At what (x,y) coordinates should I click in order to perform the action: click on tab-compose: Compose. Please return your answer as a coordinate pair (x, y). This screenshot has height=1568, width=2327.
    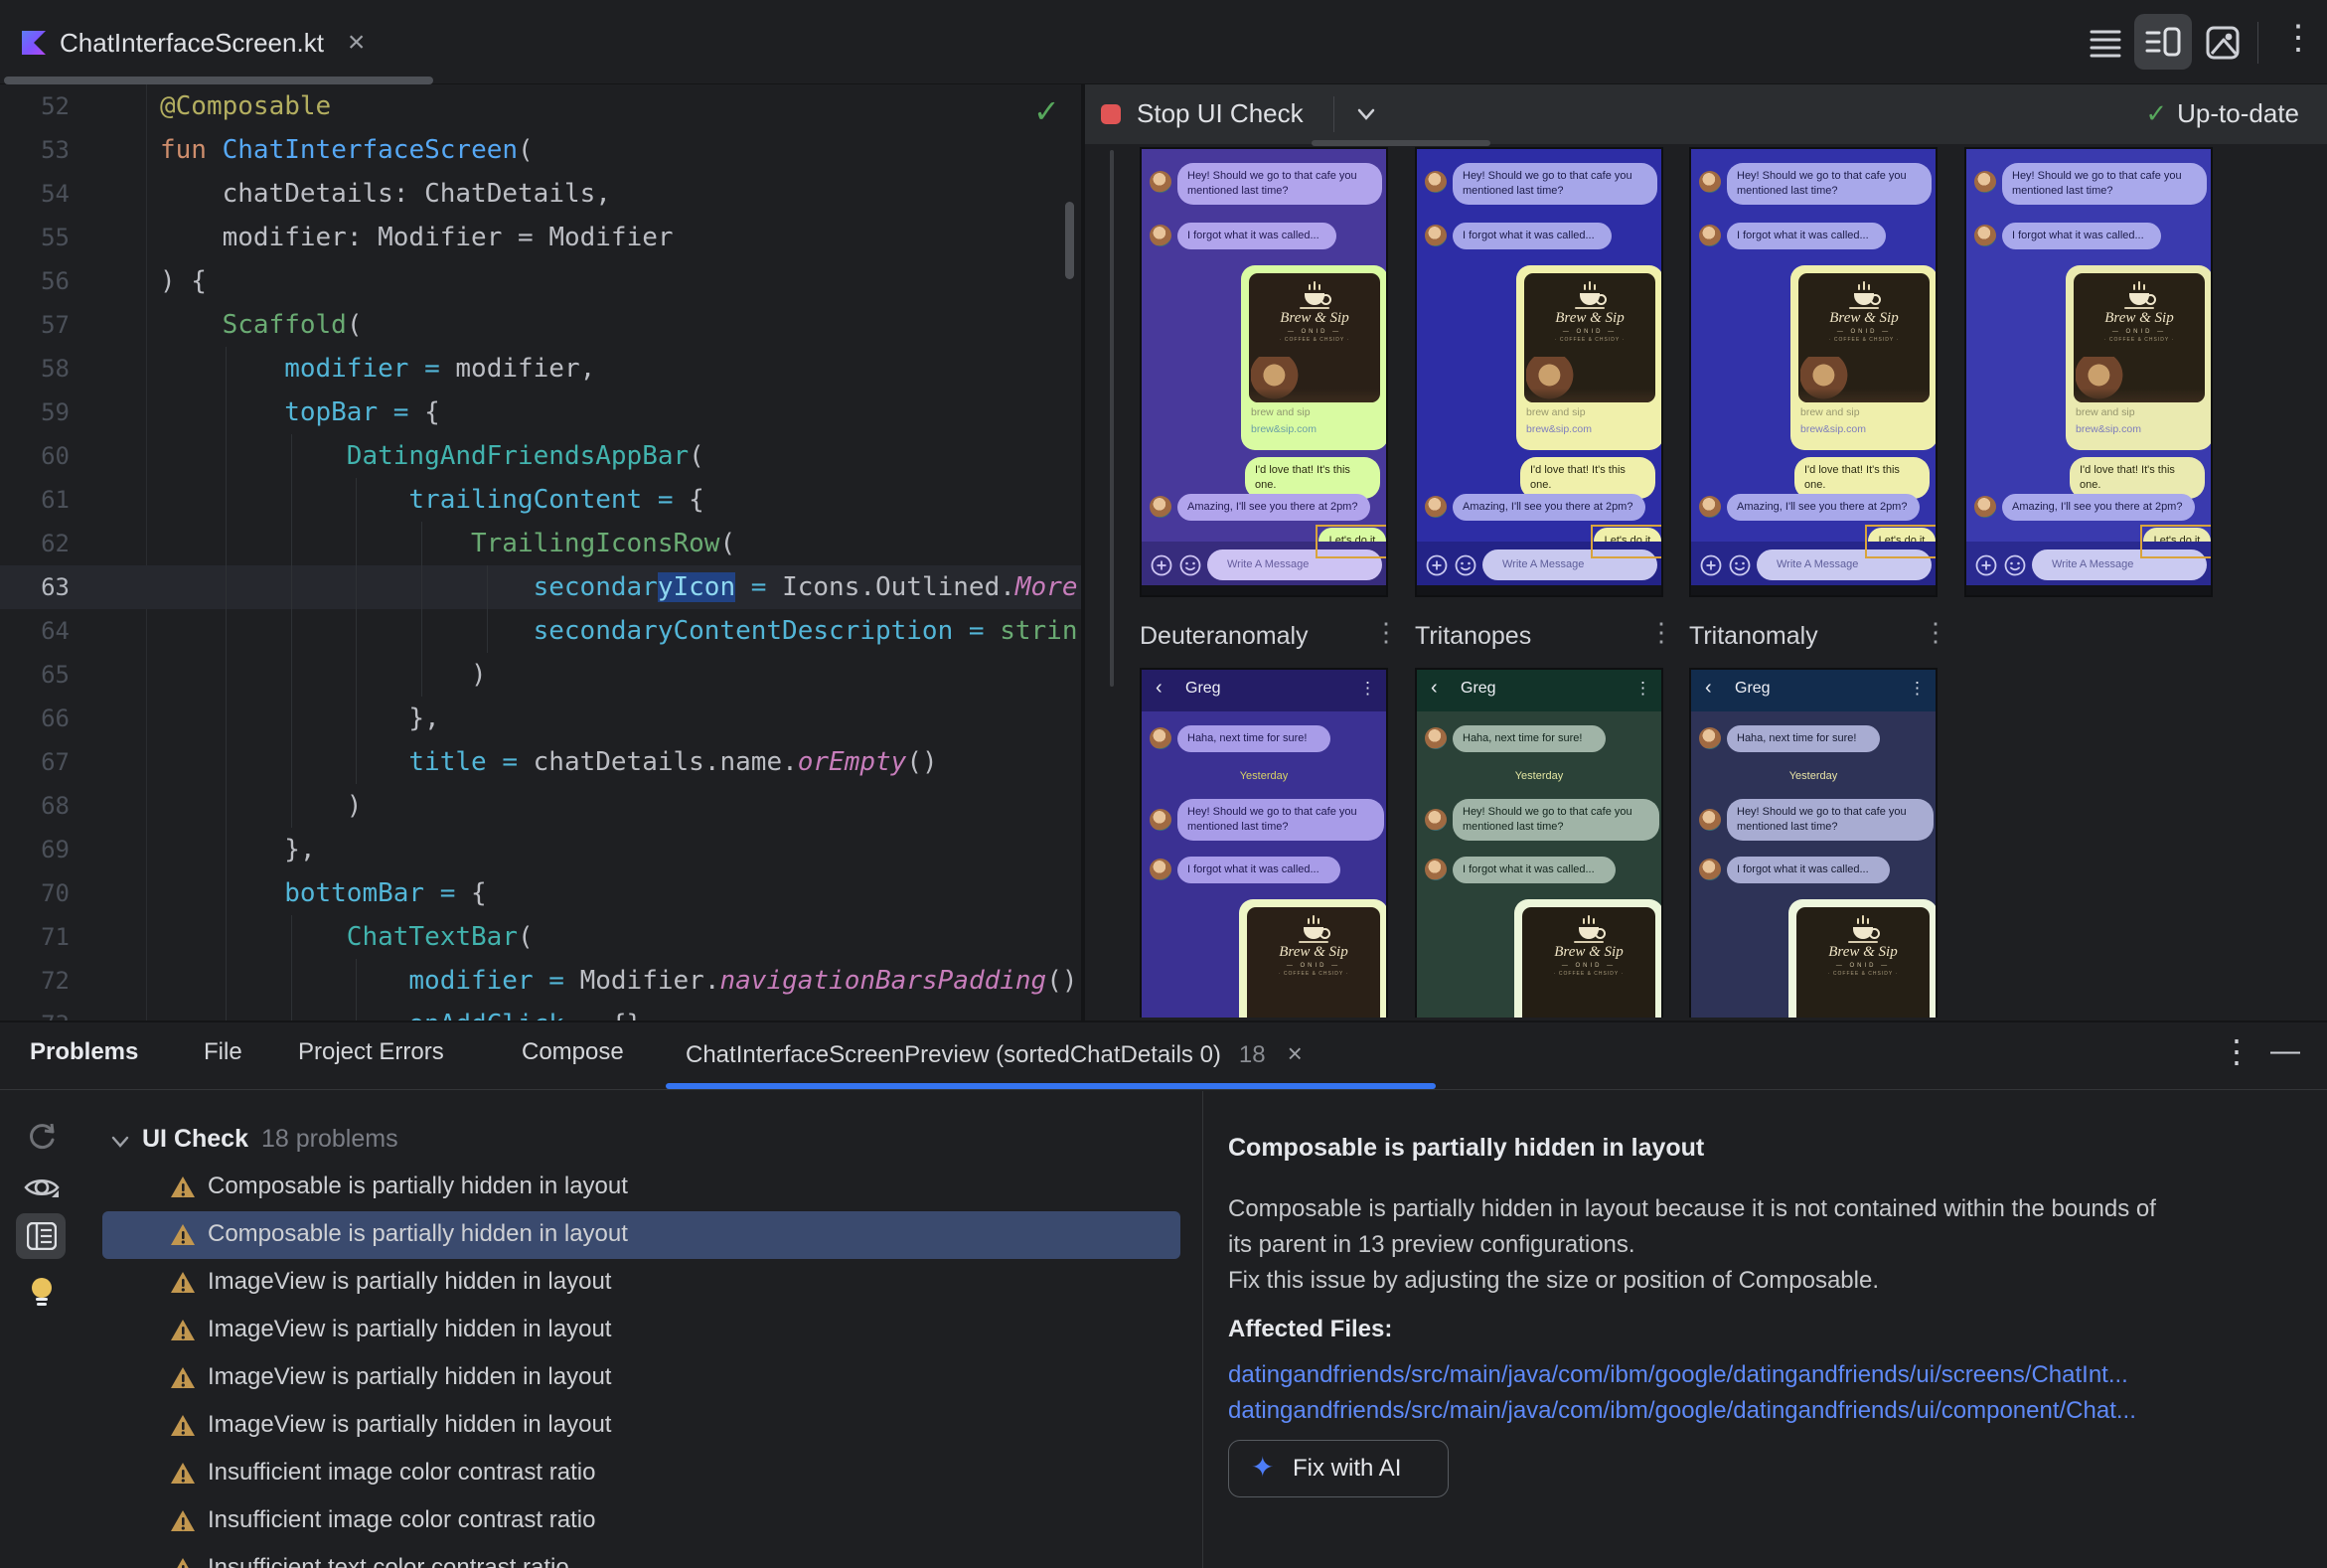
    Looking at the image, I should click on (573, 1052).